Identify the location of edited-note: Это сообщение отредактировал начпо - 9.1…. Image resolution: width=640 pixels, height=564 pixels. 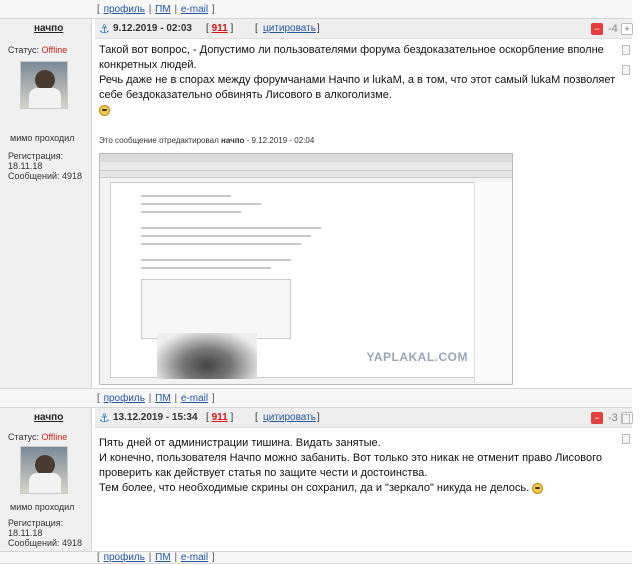
(207, 140).